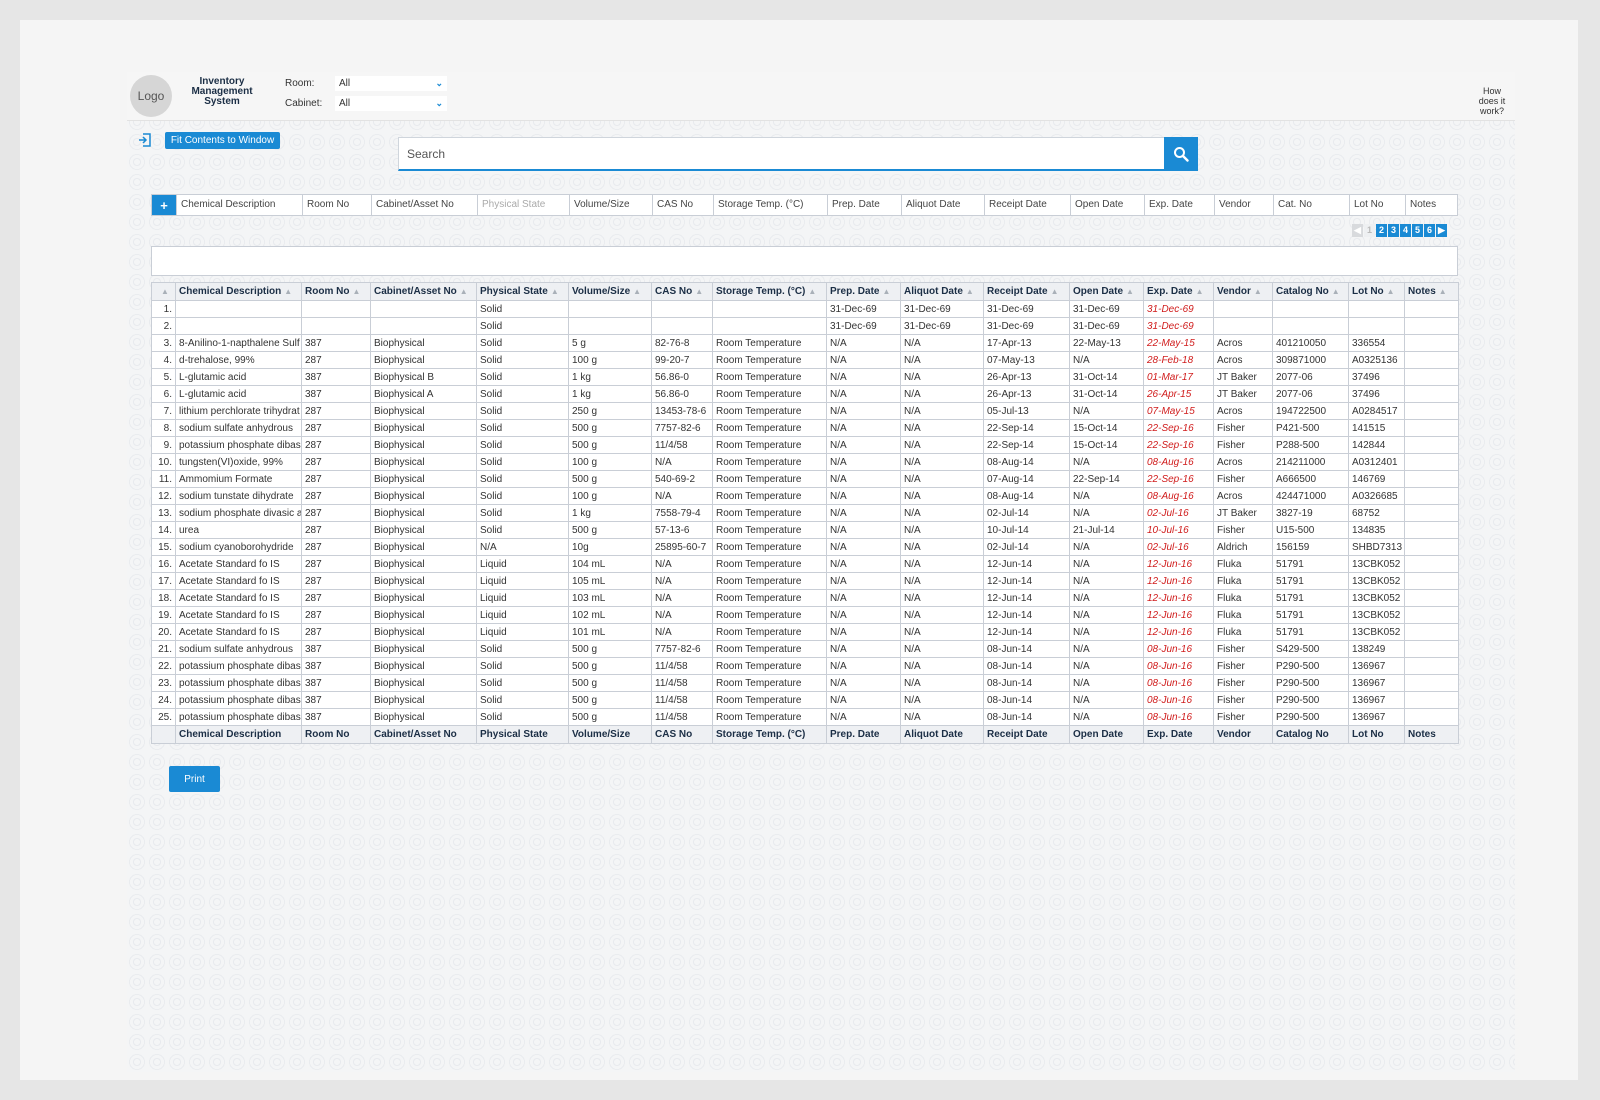  I want to click on column-header: Vendor ▲, so click(1243, 291).